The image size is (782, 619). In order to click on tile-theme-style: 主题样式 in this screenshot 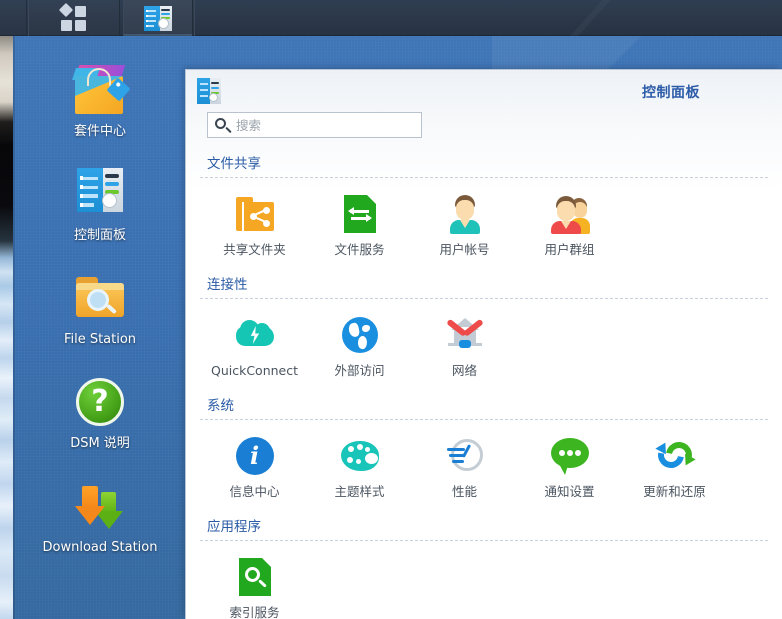, I will do `click(359, 471)`.